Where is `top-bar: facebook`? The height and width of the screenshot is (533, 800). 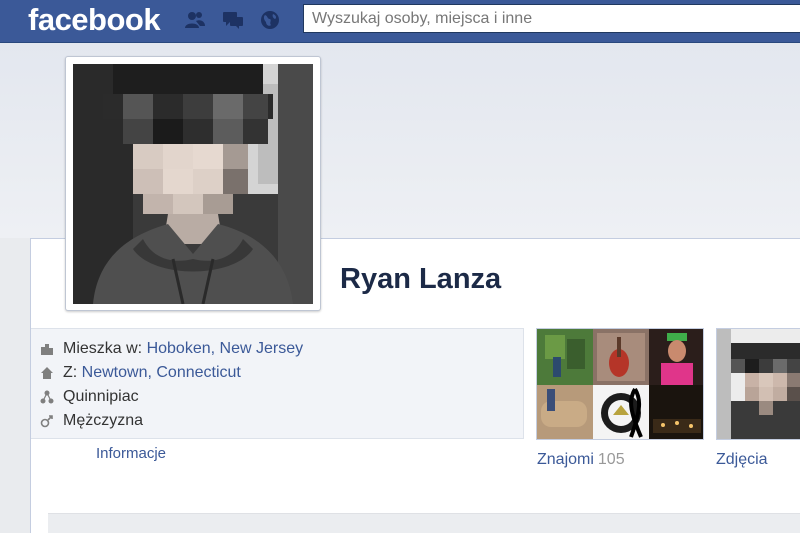
top-bar: facebook is located at coordinates (400, 21).